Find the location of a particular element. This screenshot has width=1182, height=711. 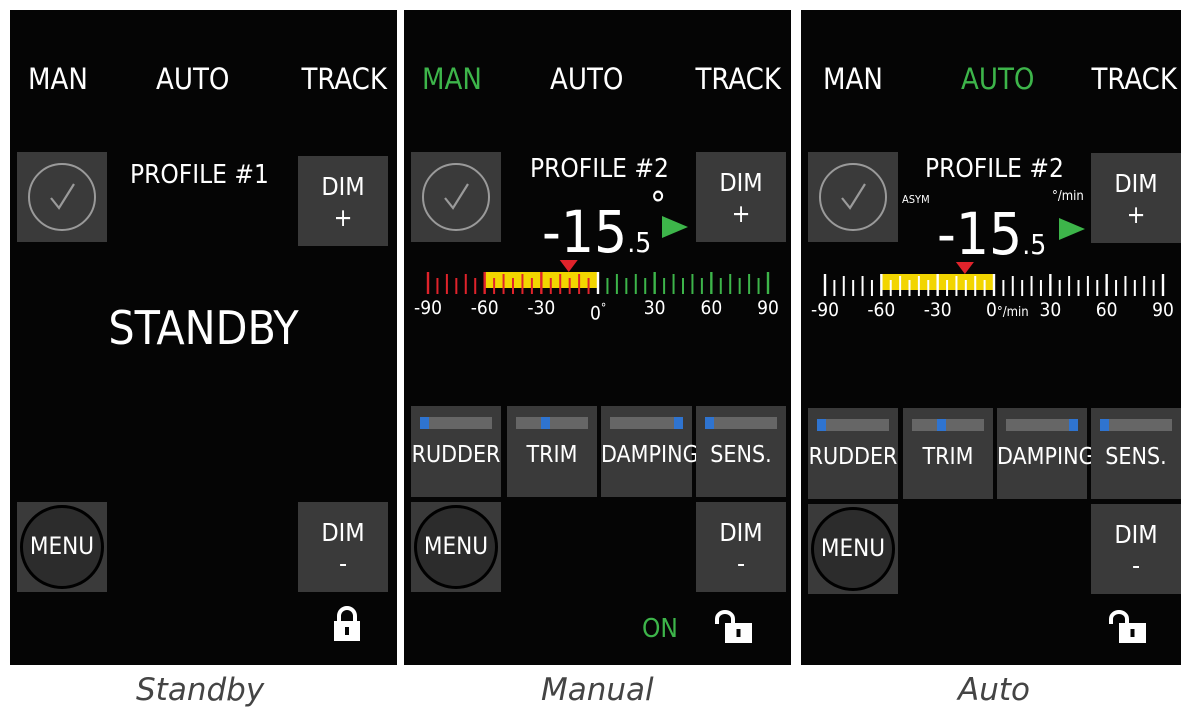

on-status: ON is located at coordinates (660, 629).